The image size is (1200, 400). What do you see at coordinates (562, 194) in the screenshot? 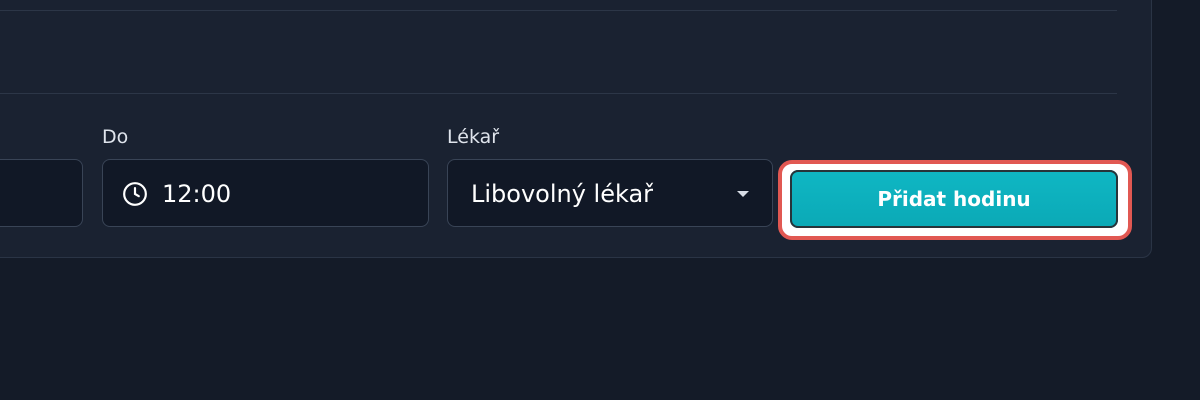
I see `doctor-select-value: Libovolný lékař` at bounding box center [562, 194].